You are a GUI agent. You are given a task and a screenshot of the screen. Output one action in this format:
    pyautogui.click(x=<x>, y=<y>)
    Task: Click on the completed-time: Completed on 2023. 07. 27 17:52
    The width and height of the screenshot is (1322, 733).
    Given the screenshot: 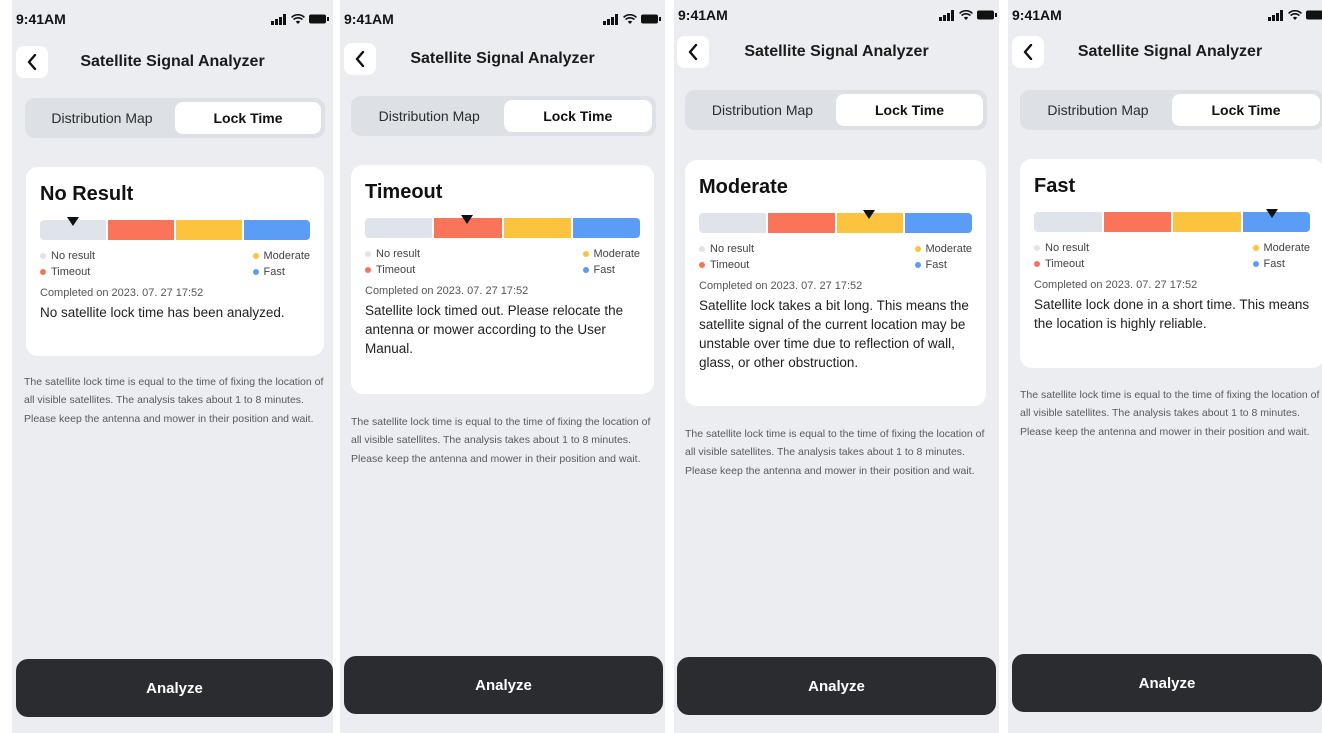 What is the action you would take?
    pyautogui.click(x=447, y=291)
    